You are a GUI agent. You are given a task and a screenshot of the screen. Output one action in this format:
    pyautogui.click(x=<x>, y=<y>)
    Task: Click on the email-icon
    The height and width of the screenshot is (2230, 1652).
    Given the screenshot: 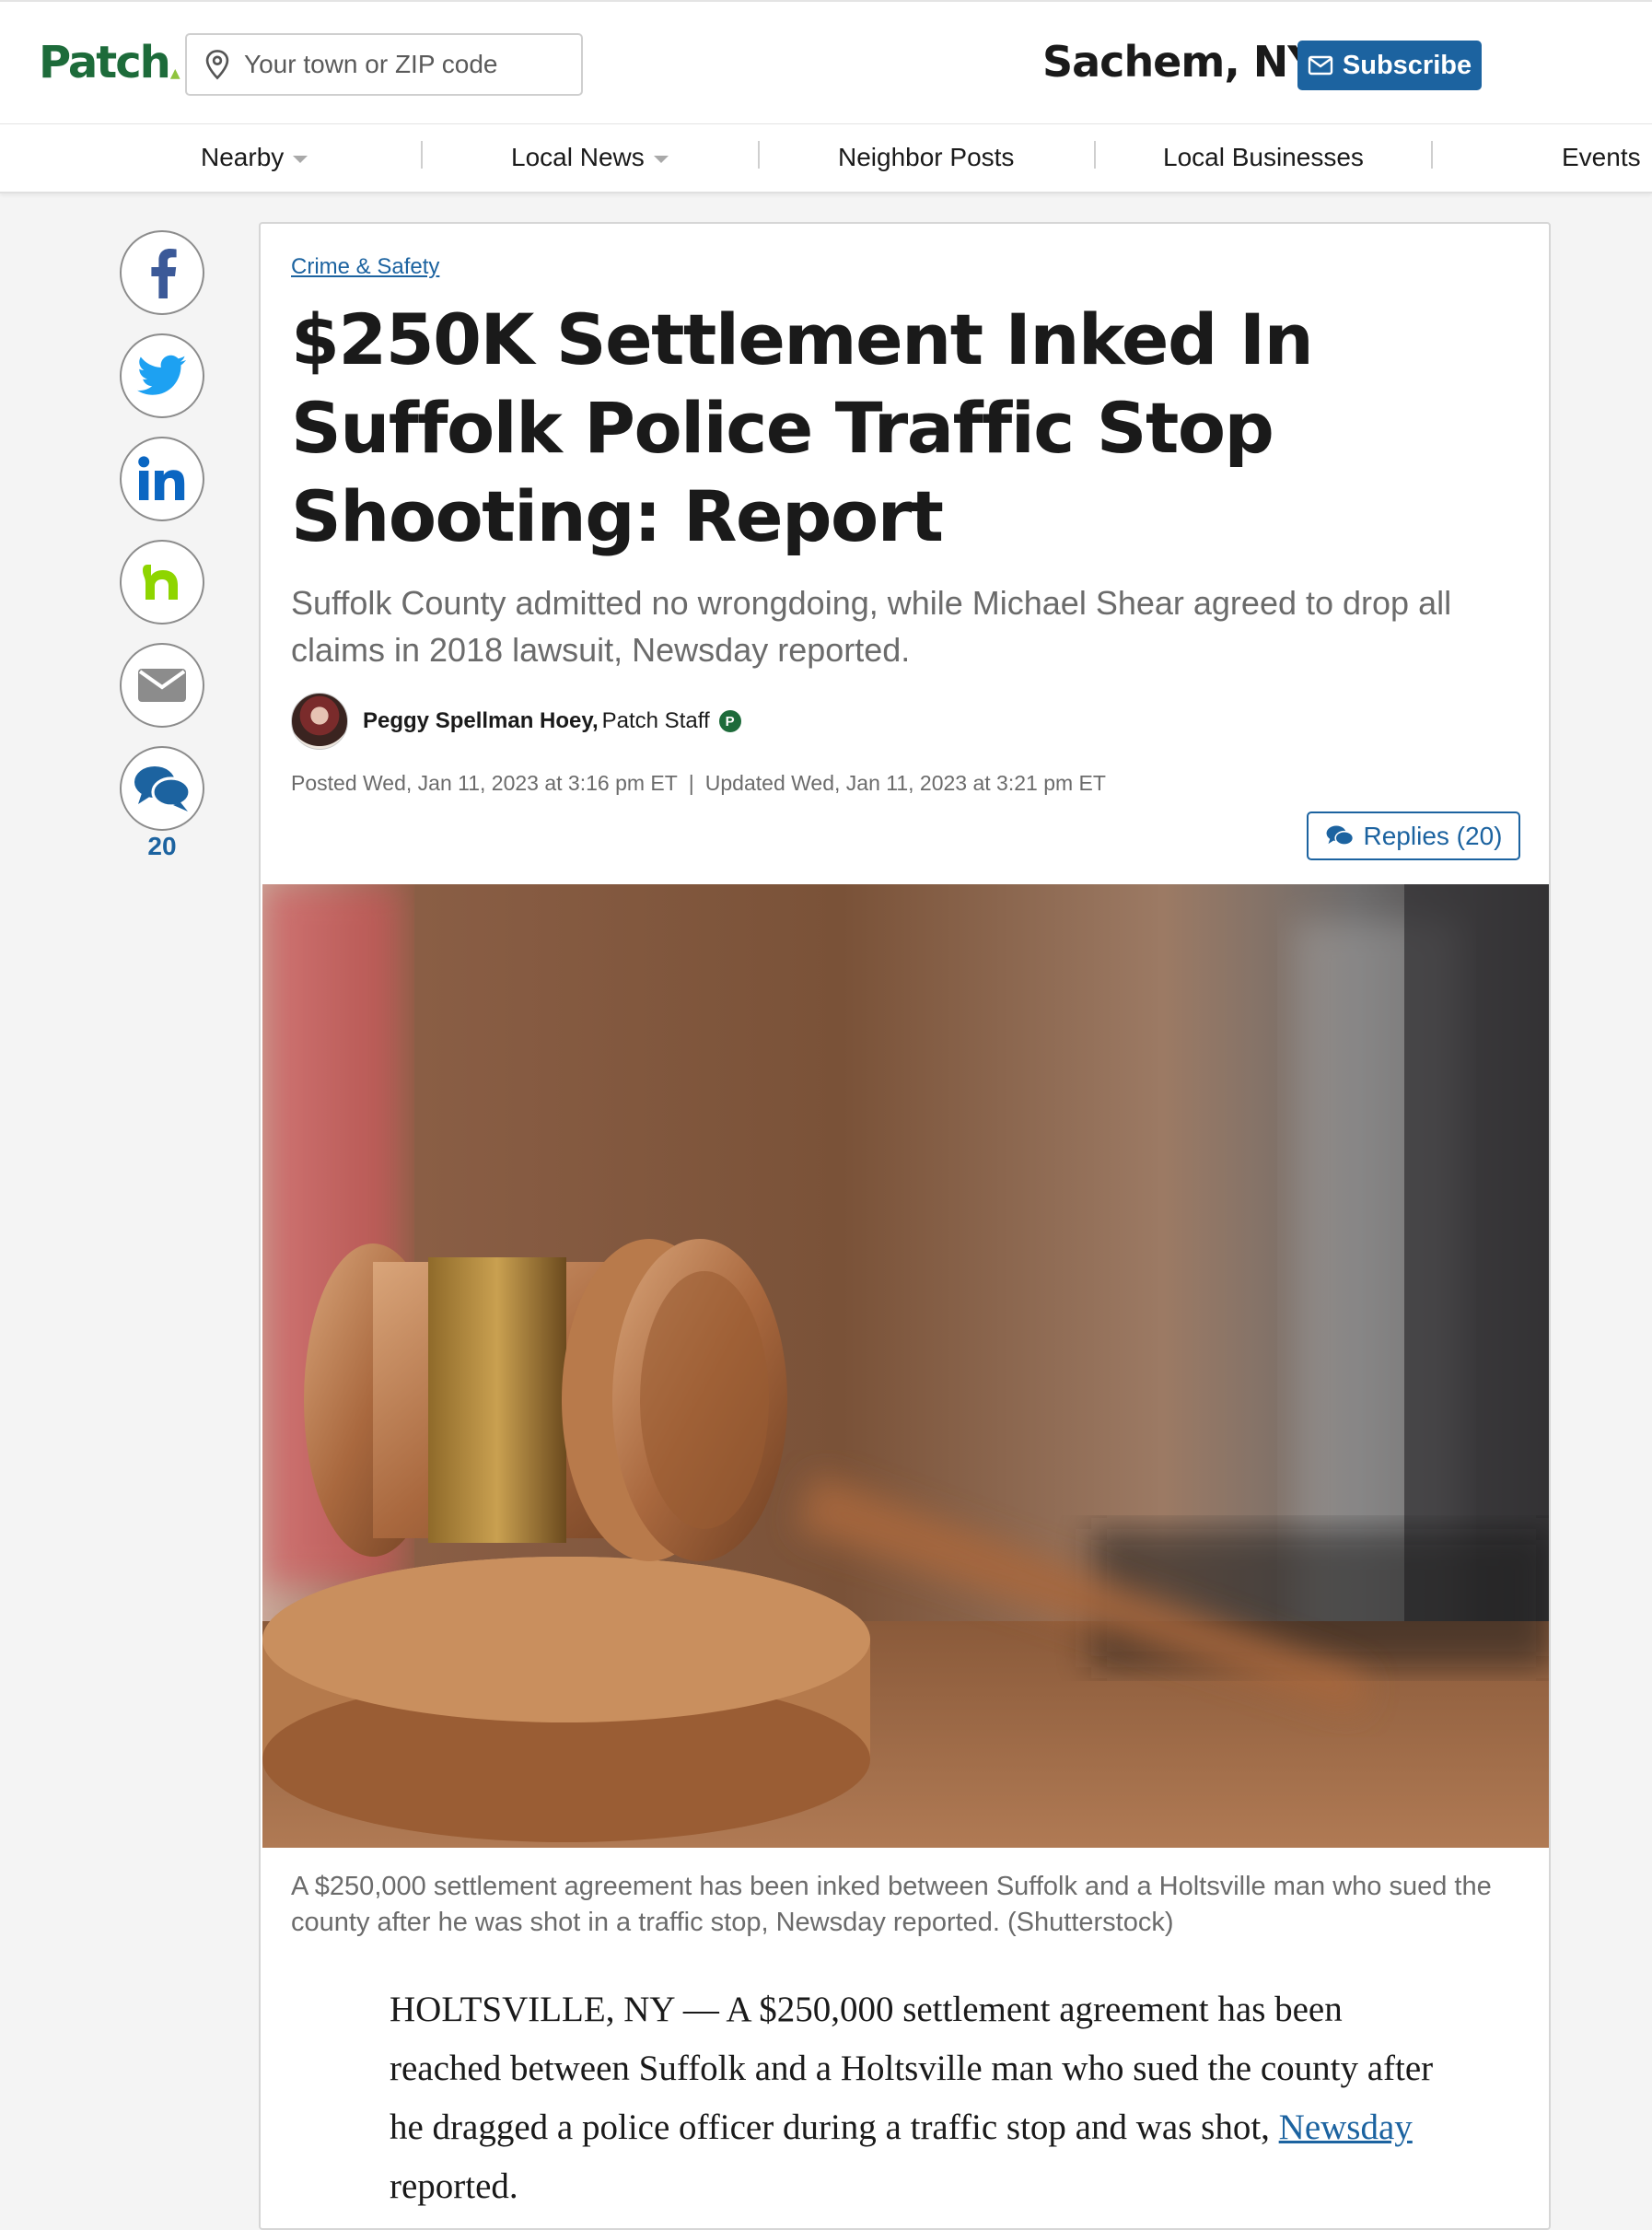 What is the action you would take?
    pyautogui.click(x=162, y=685)
    